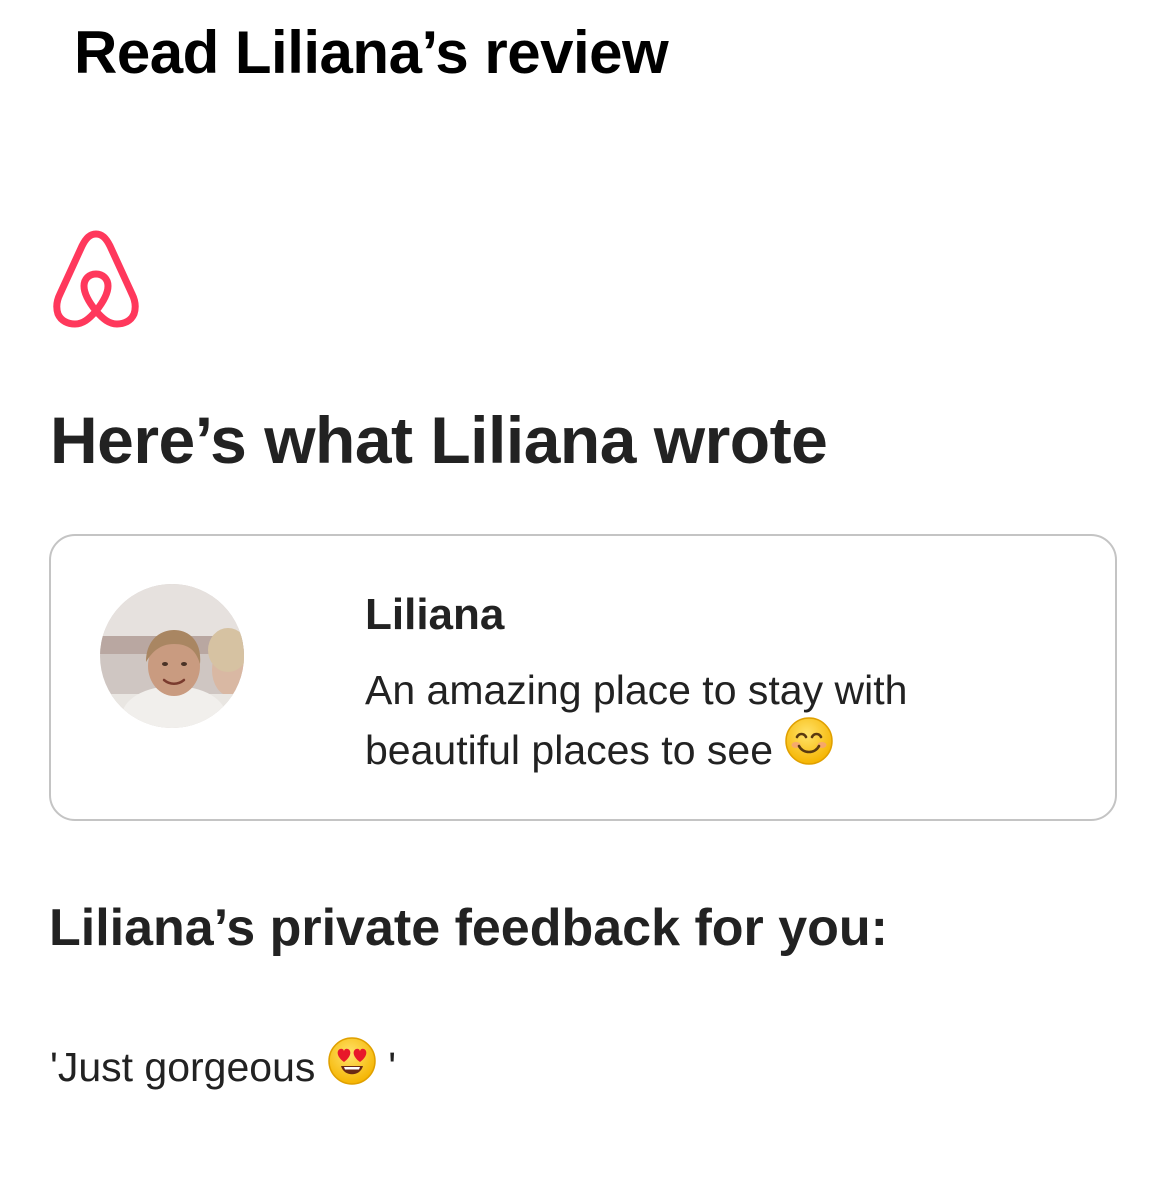 The height and width of the screenshot is (1196, 1170). Describe the element at coordinates (439, 440) in the screenshot. I see `review-section-heading: Here’s what Liliana wrote` at that location.